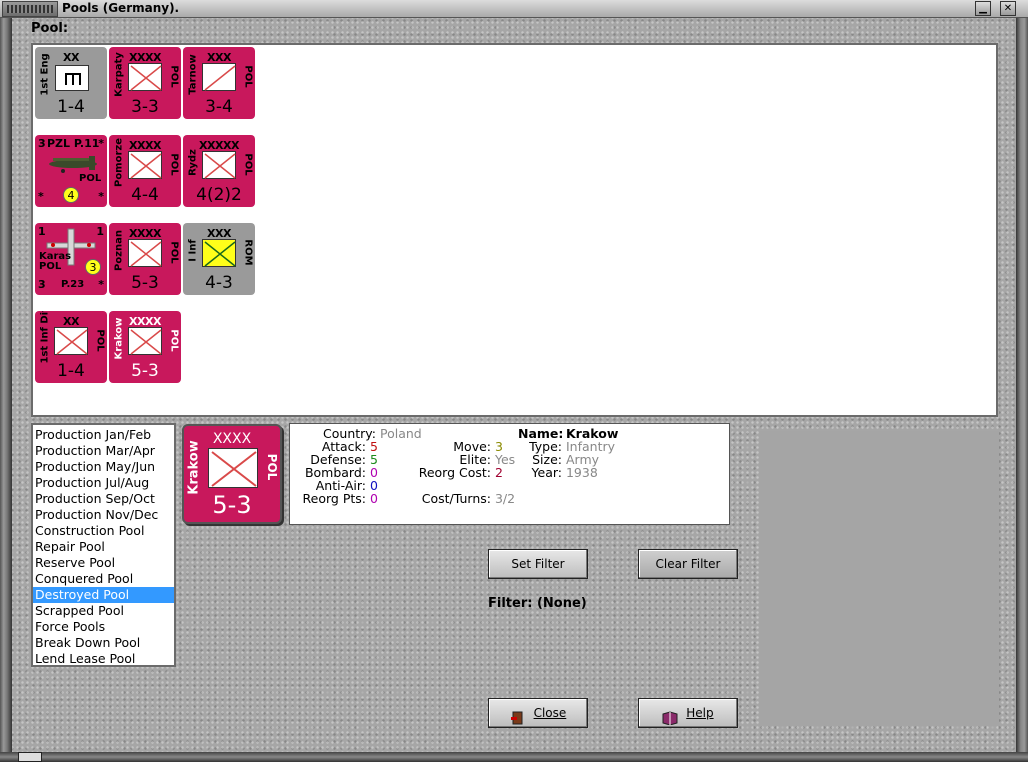 The width and height of the screenshot is (1028, 762). Describe the element at coordinates (145, 107) in the screenshot. I see `unit-strength: 3-3` at that location.